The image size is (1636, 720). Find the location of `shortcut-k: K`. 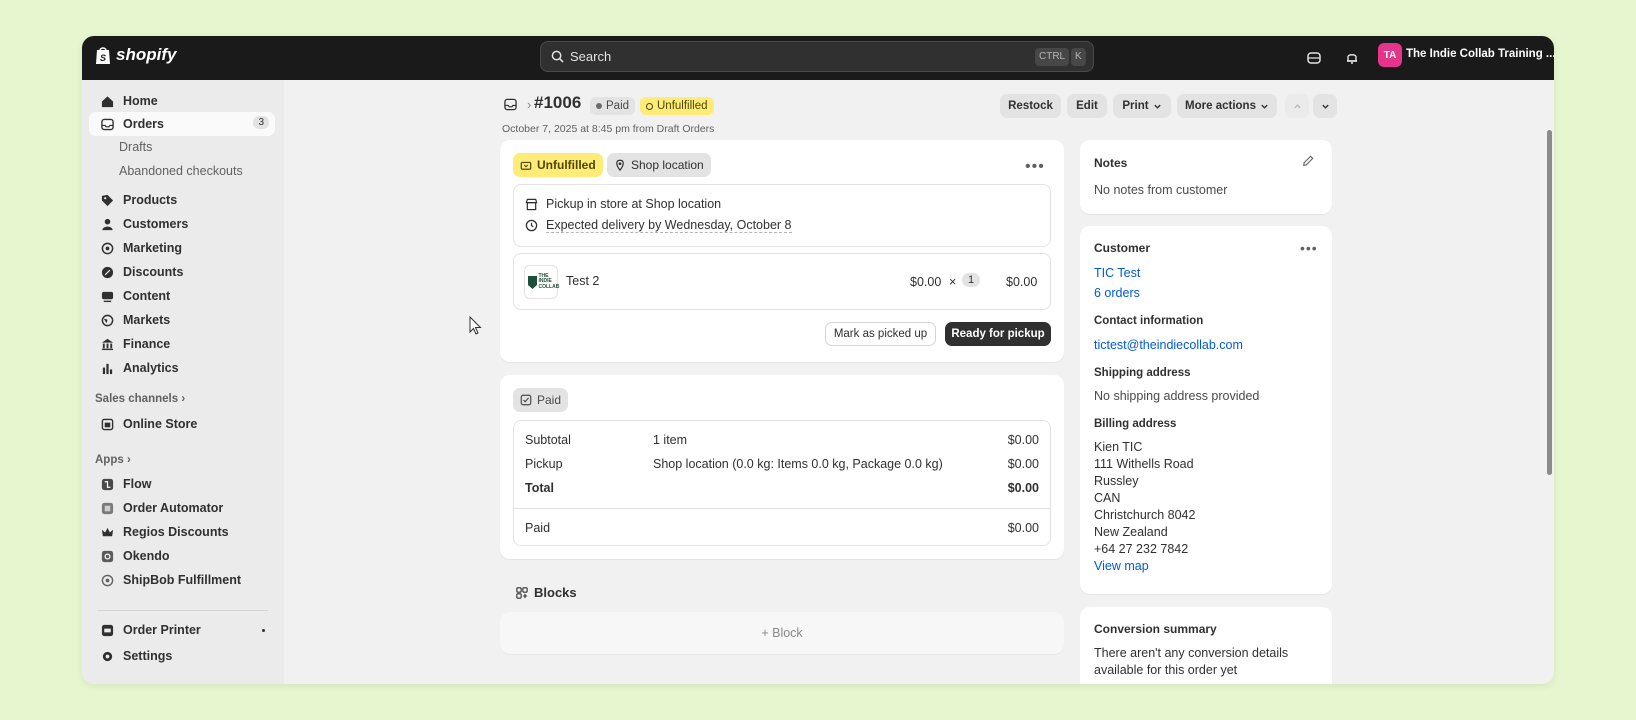

shortcut-k: K is located at coordinates (1078, 57).